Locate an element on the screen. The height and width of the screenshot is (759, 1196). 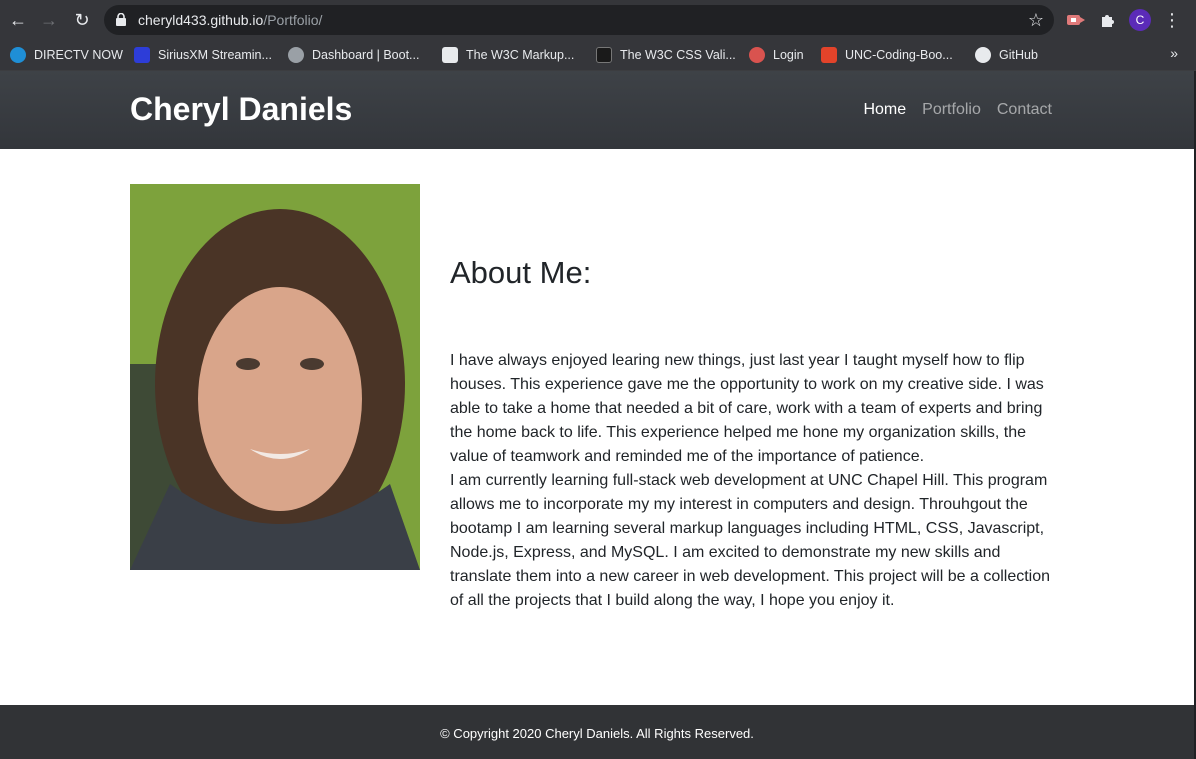
reload-icon: ↻ is located at coordinates (82, 20).